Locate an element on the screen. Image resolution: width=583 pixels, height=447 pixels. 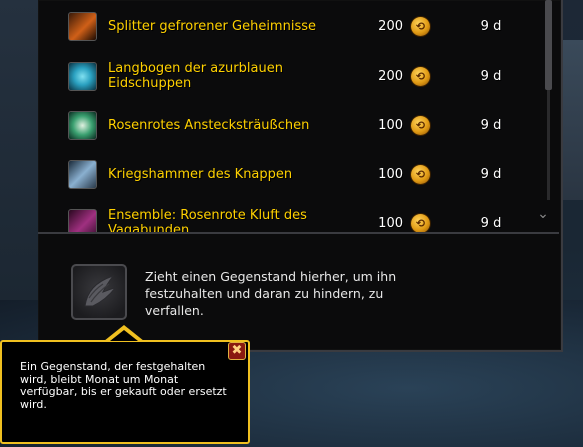
item-name: Rosenrotes Anstecksträußchen is located at coordinates (209, 125).